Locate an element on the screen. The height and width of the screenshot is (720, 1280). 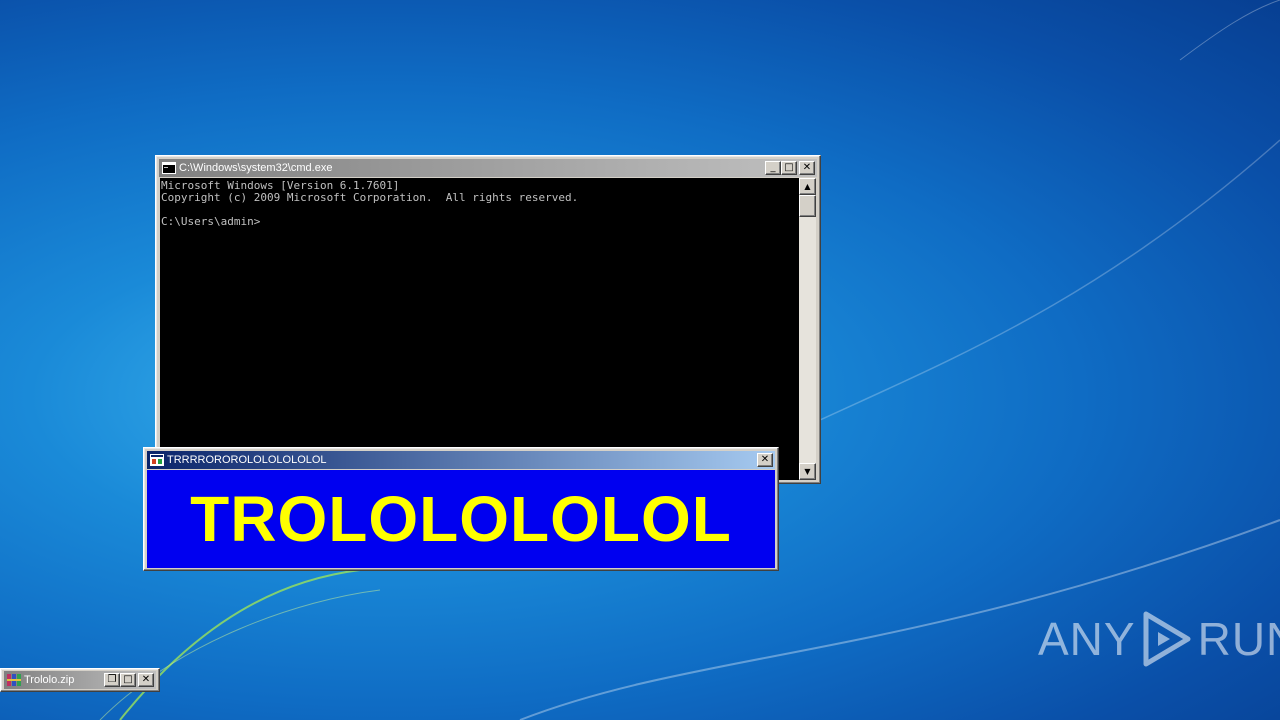
troll-message: TROLOLOLOLOL is located at coordinates (461, 519).